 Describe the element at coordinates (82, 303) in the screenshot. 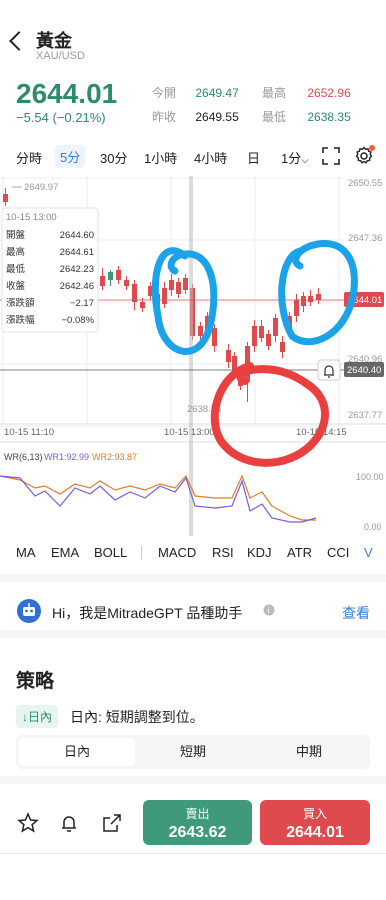

I see `tooltip-value: −2.17` at that location.